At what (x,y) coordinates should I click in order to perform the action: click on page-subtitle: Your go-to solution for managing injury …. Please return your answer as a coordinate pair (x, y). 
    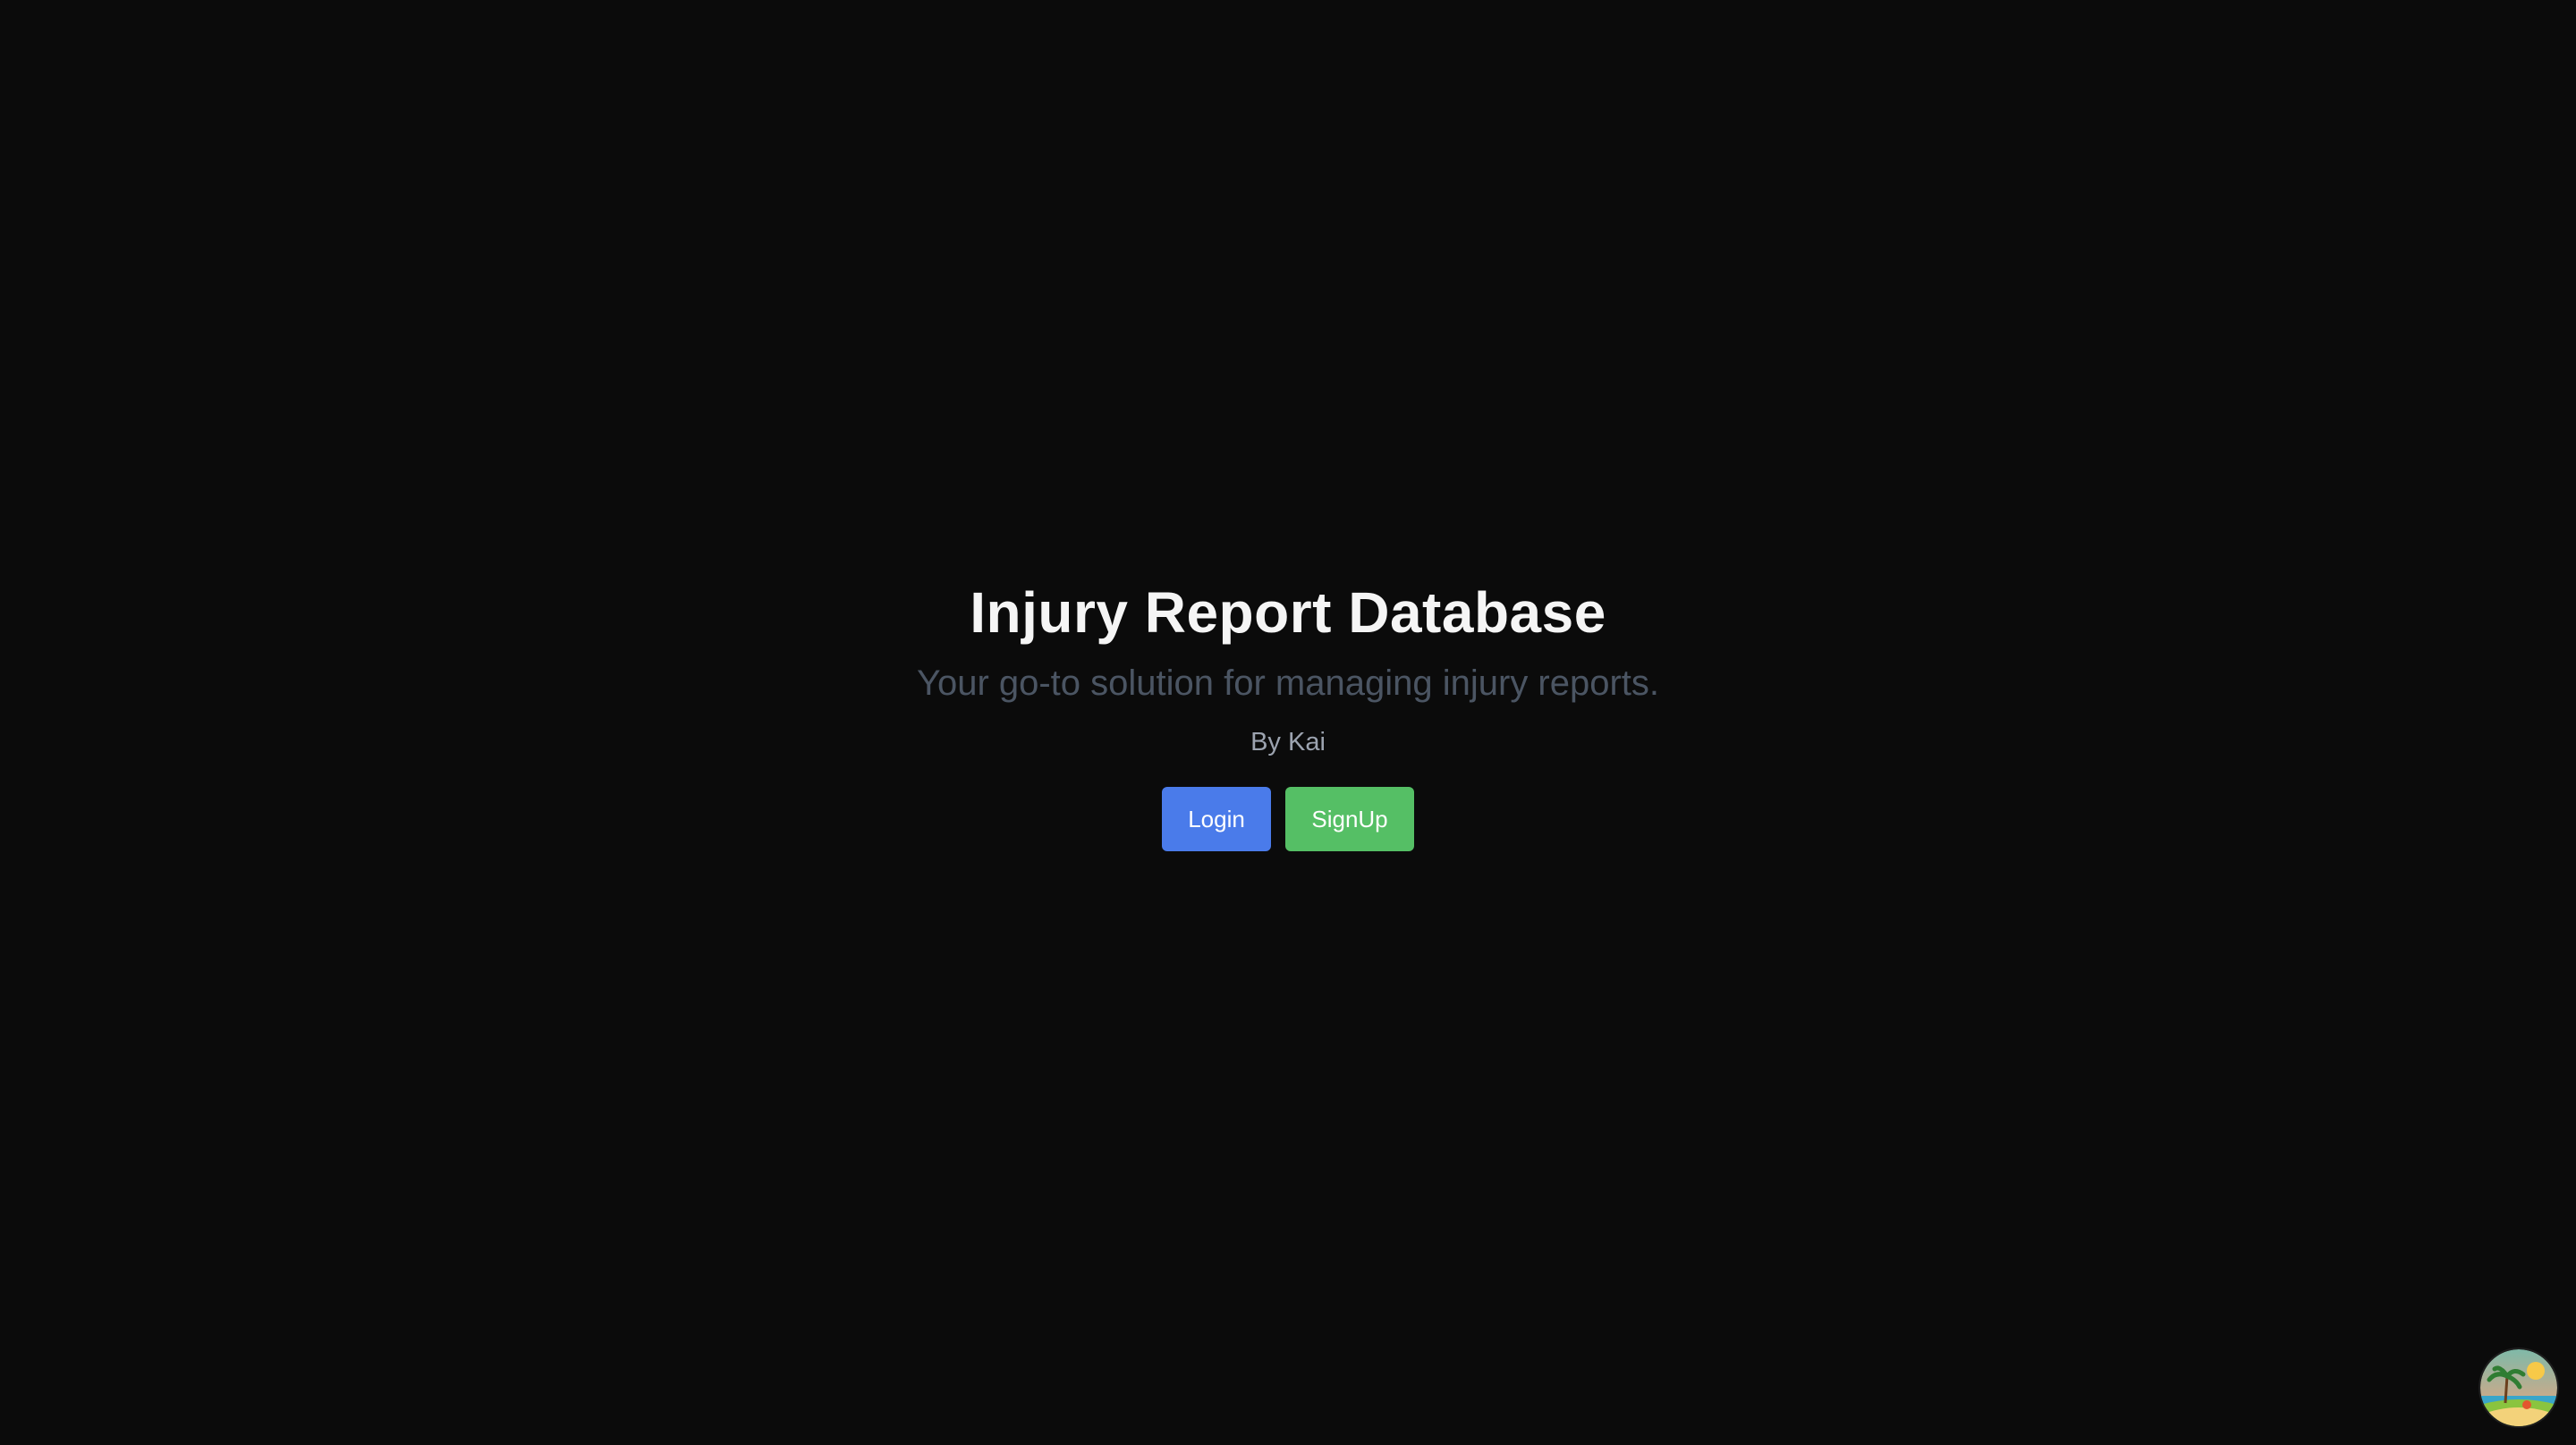
    Looking at the image, I should click on (1288, 683).